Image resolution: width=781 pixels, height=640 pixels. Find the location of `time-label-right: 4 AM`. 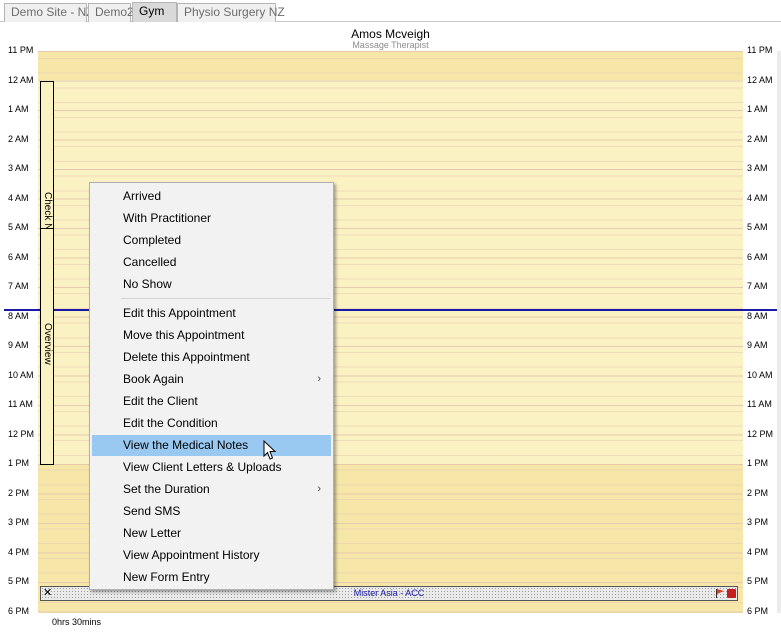

time-label-right: 4 AM is located at coordinates (757, 197).